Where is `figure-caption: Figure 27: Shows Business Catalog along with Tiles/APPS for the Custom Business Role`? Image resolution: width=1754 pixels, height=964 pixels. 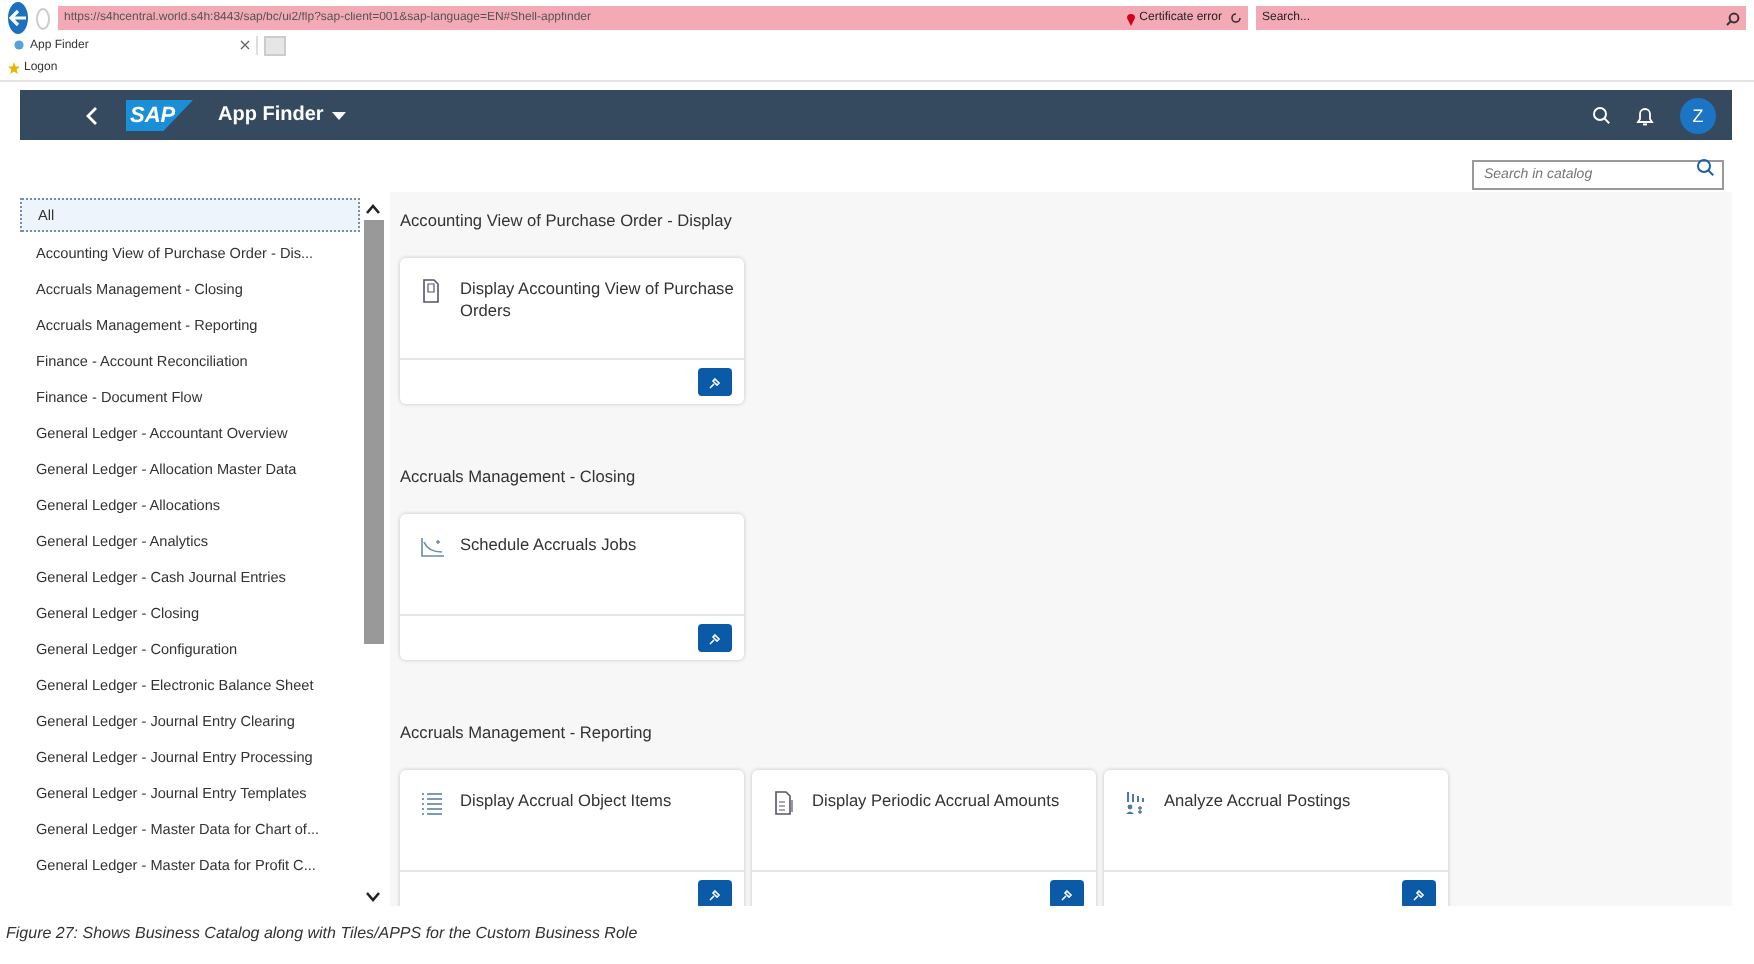 figure-caption: Figure 27: Shows Business Catalog along with Tiles/APPS for the Custom Business Role is located at coordinates (322, 933).